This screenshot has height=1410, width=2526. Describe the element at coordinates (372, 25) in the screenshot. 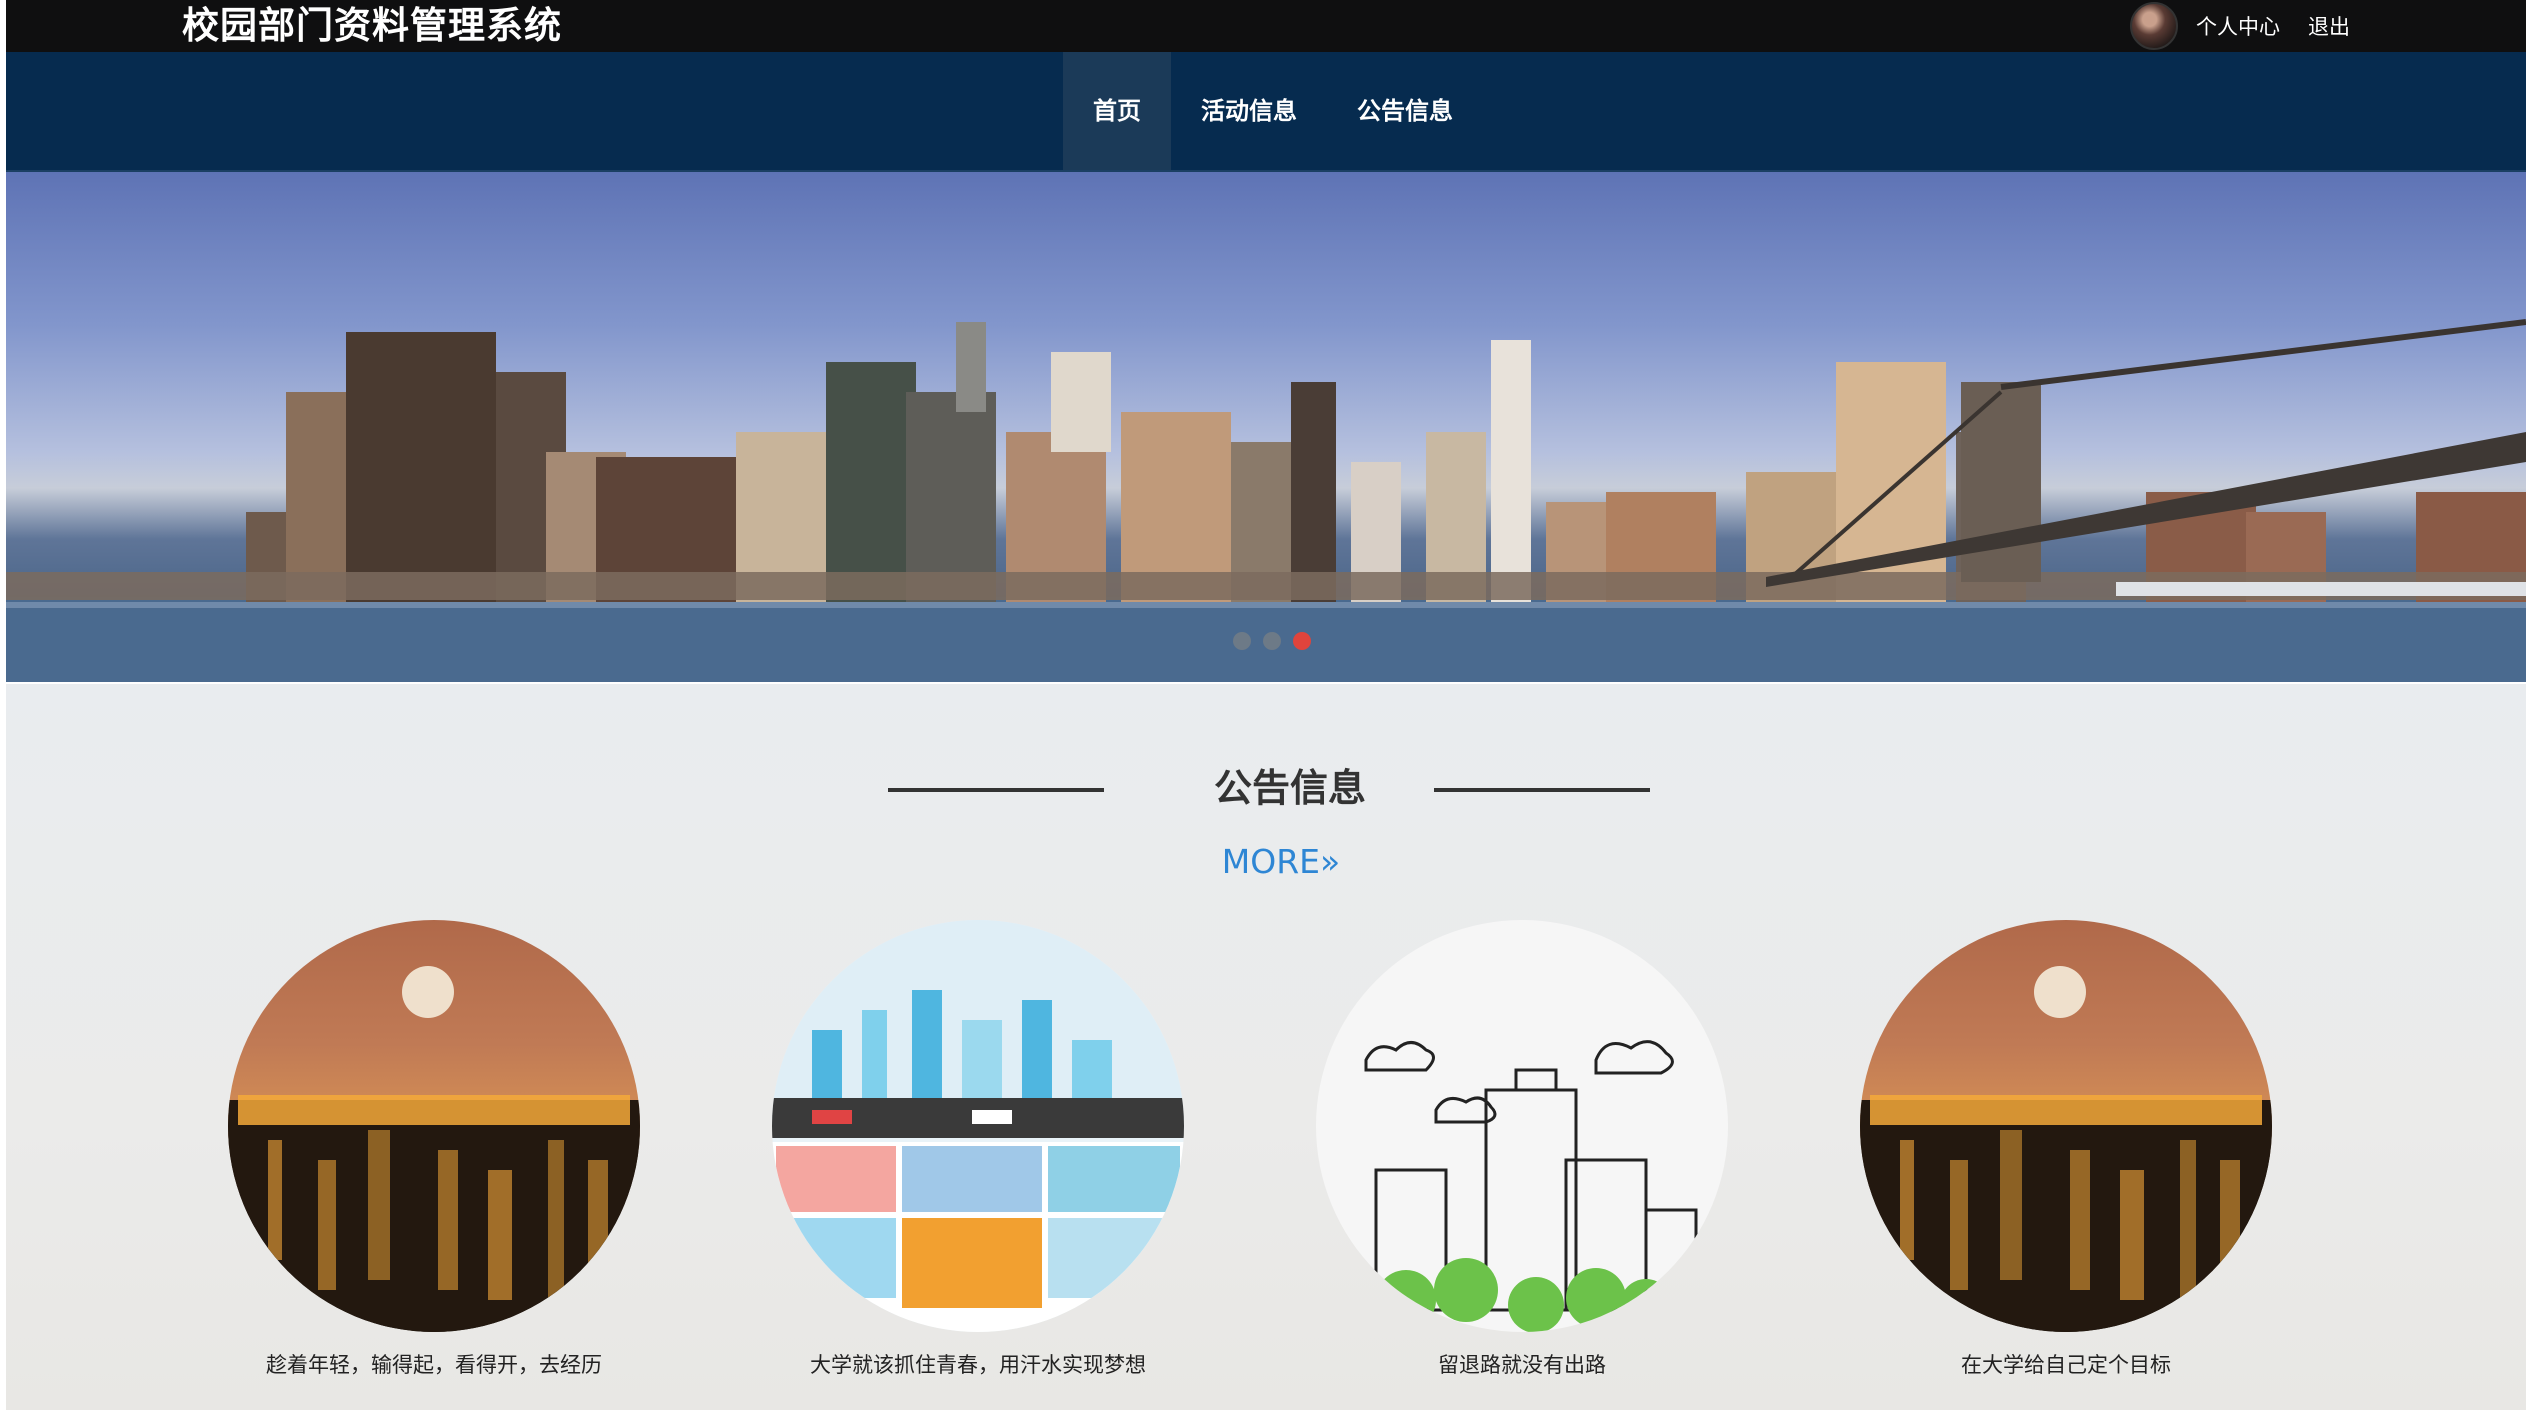

I see `site-title: 校园部门资料管理系统` at that location.